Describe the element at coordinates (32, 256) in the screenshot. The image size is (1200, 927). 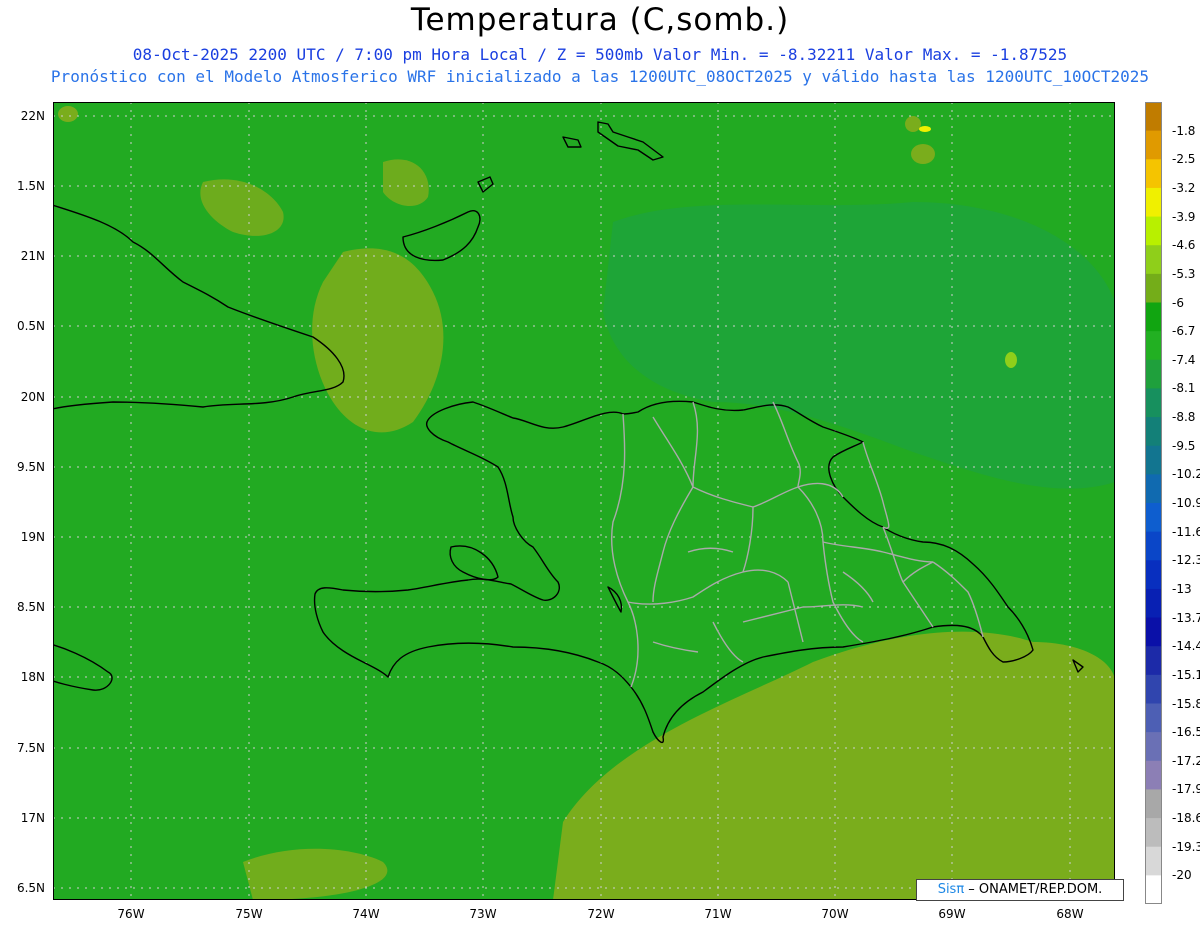
I see `lat-label: 21N` at that location.